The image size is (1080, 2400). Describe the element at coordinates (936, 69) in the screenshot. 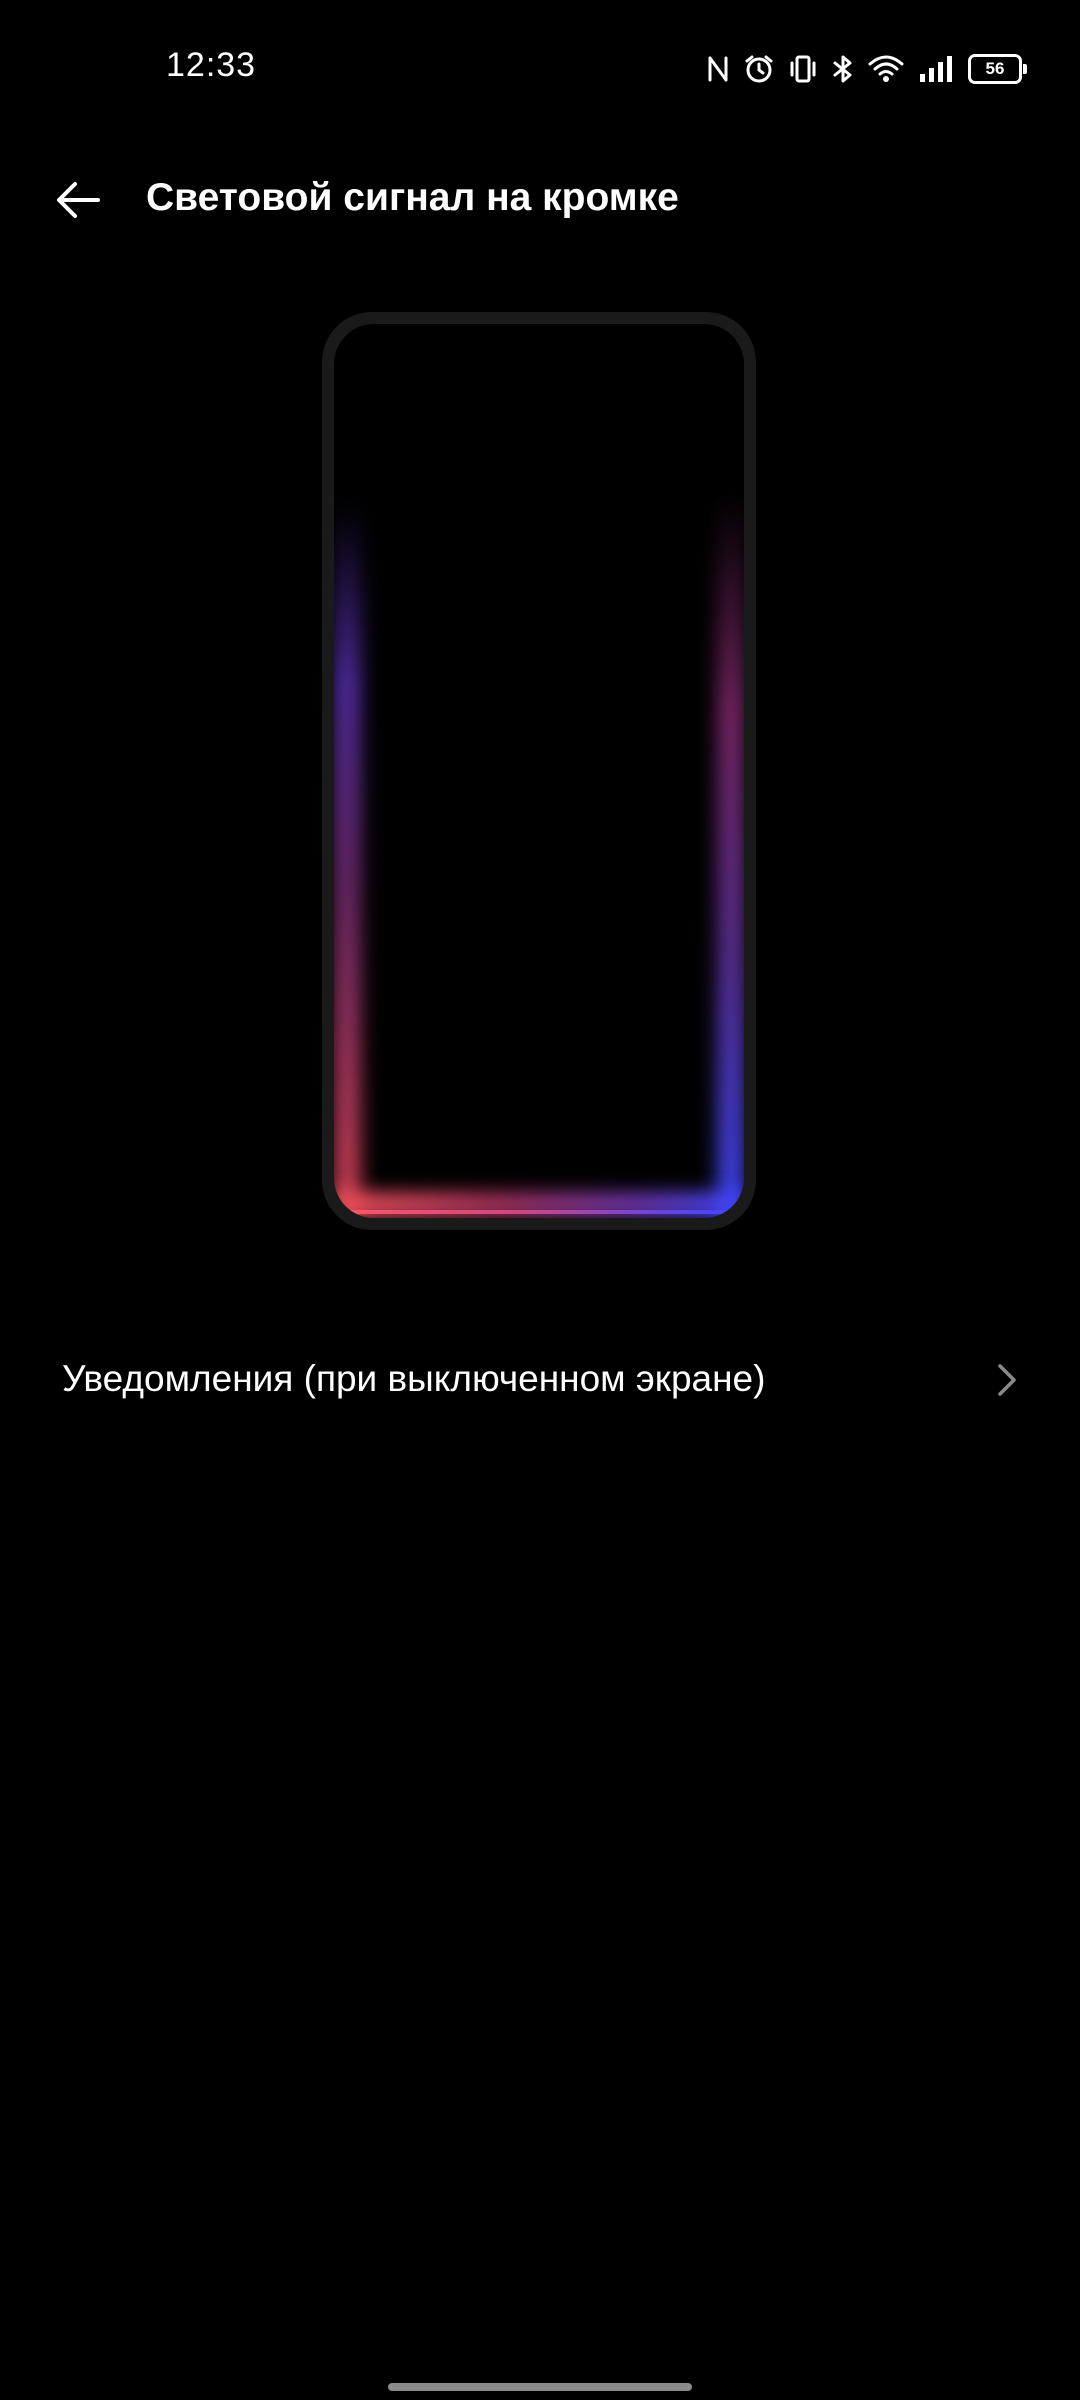

I see `signal-icon` at that location.